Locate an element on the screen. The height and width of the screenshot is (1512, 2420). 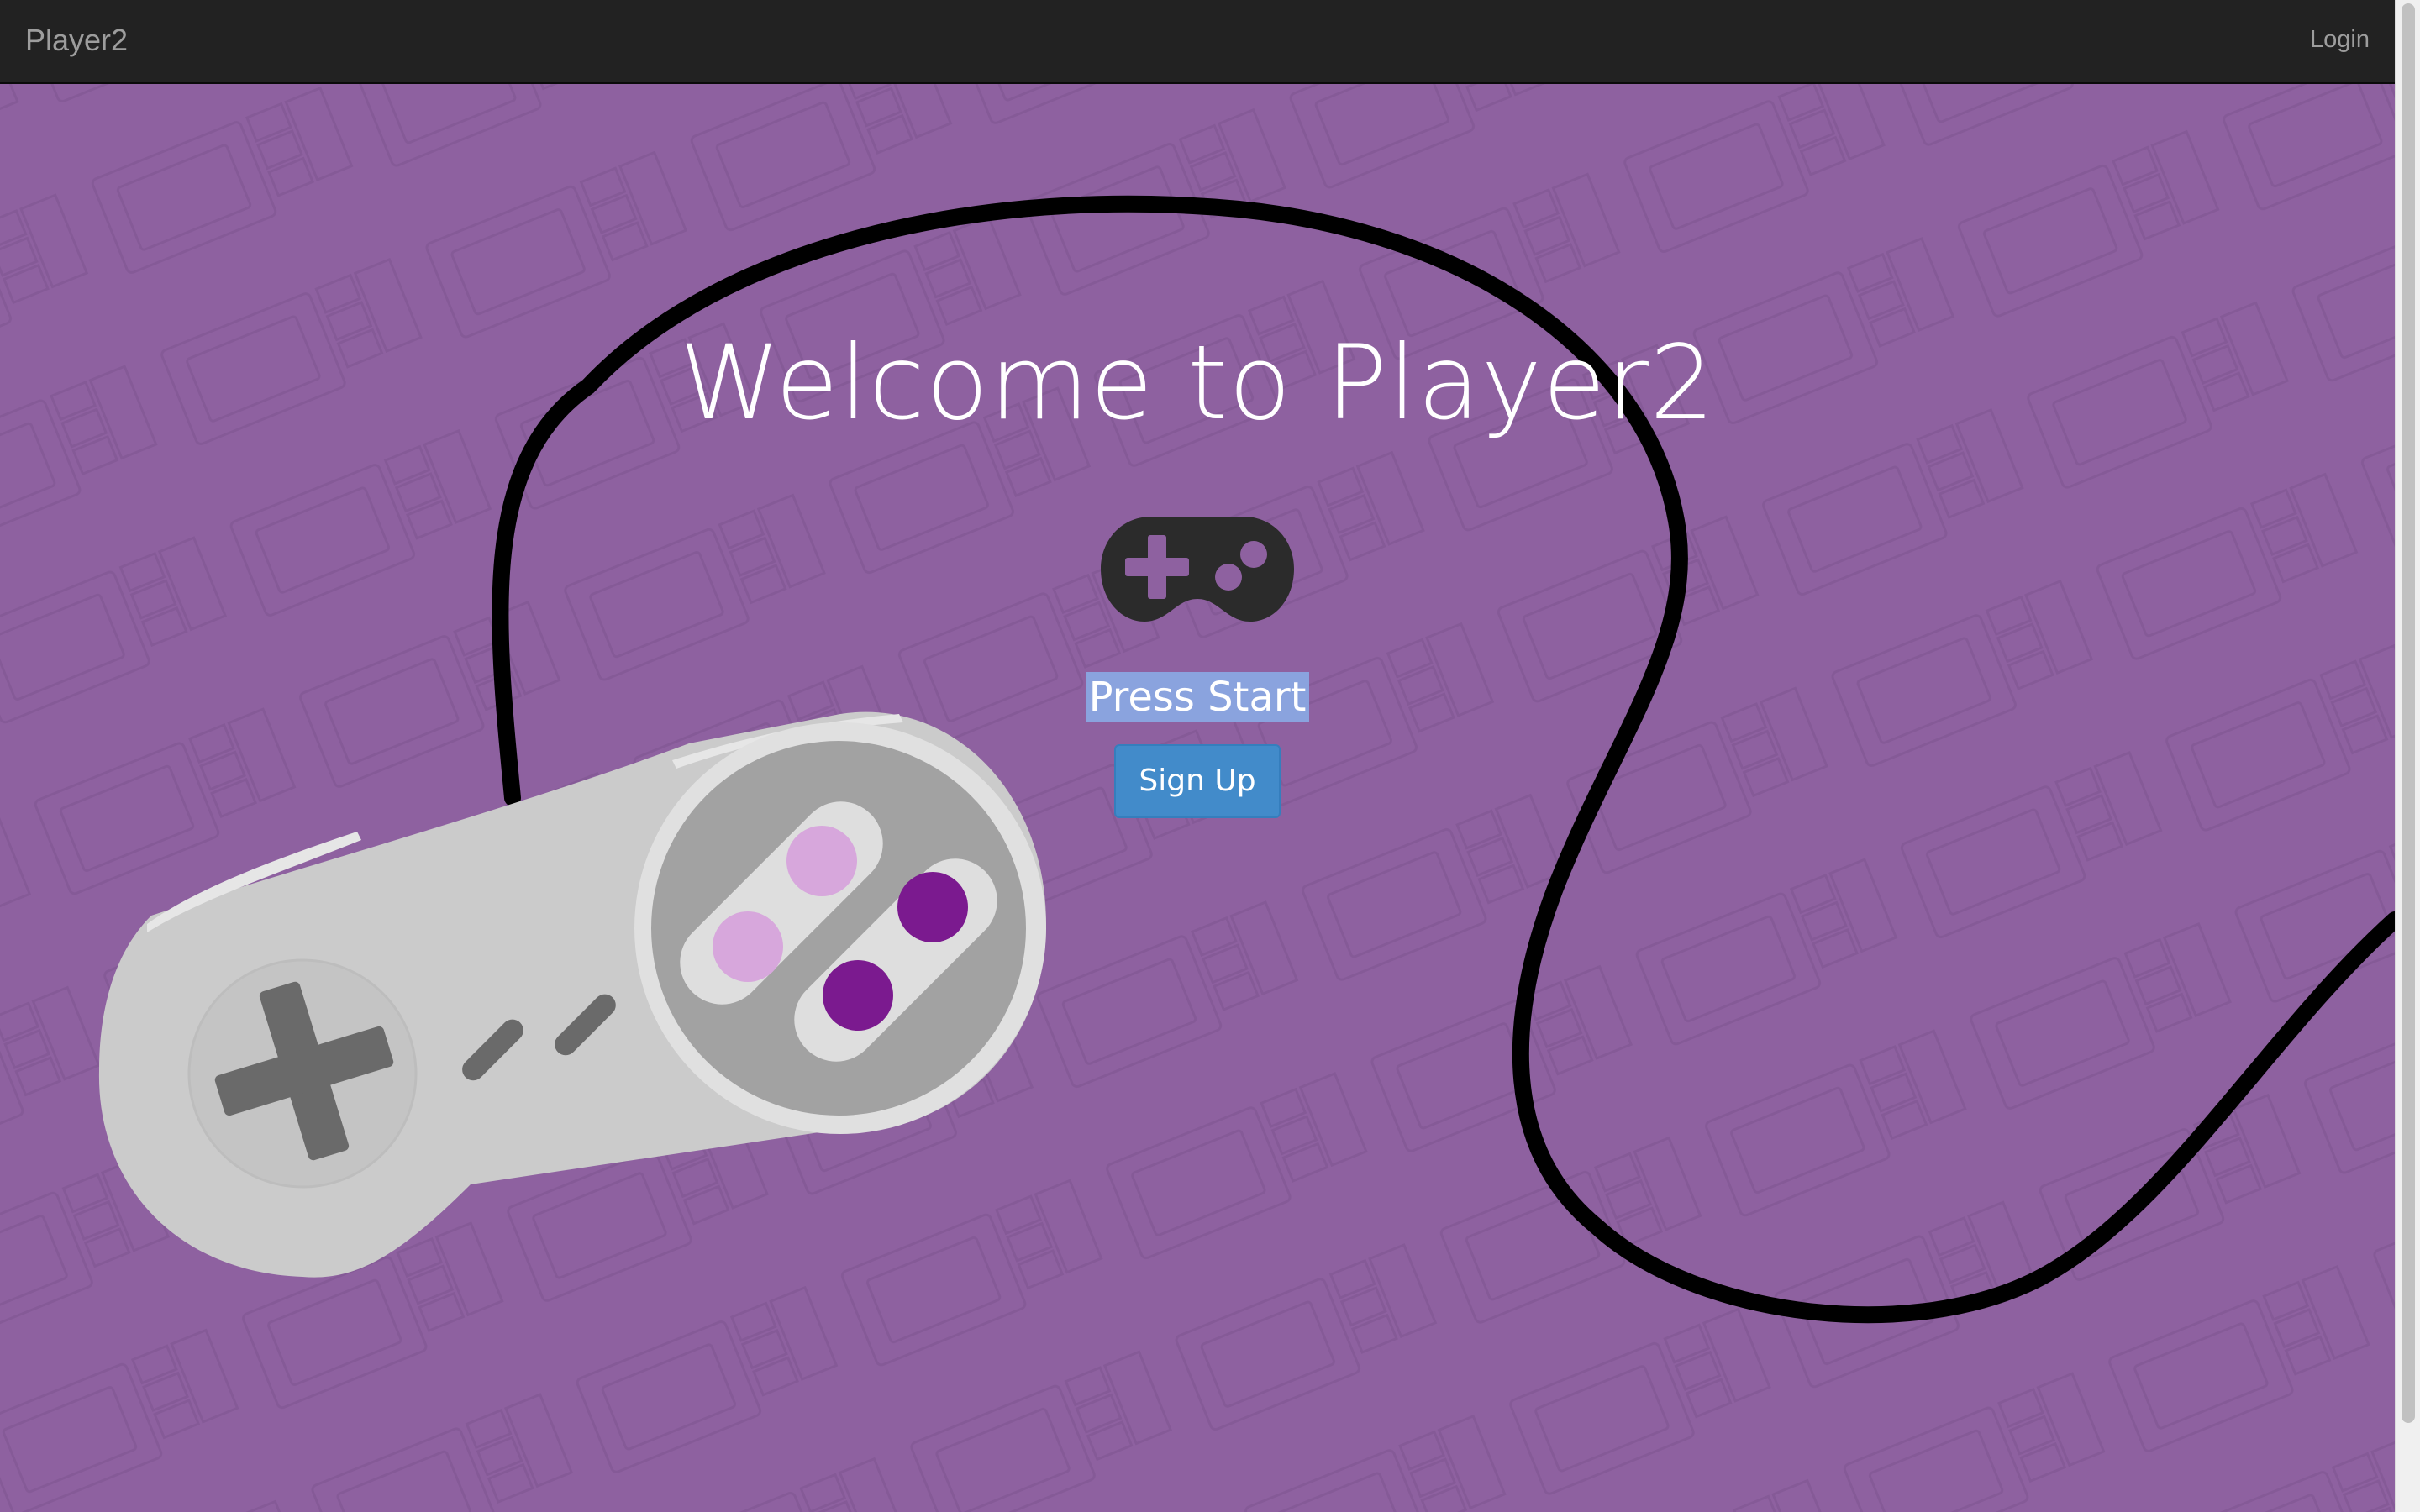
top-navbar: Player2 Login is located at coordinates (1197, 42).